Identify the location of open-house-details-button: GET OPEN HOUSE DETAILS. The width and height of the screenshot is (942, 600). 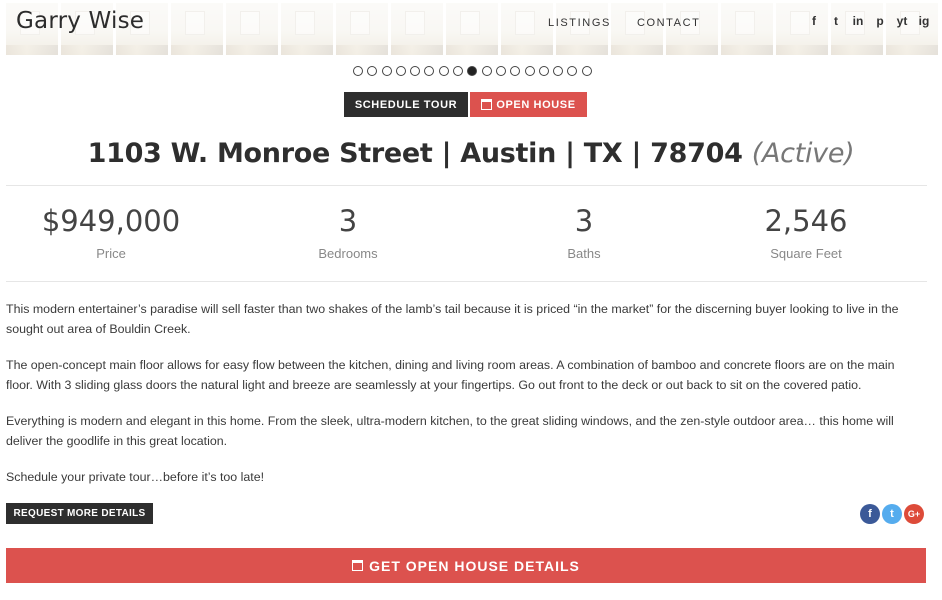
(466, 565).